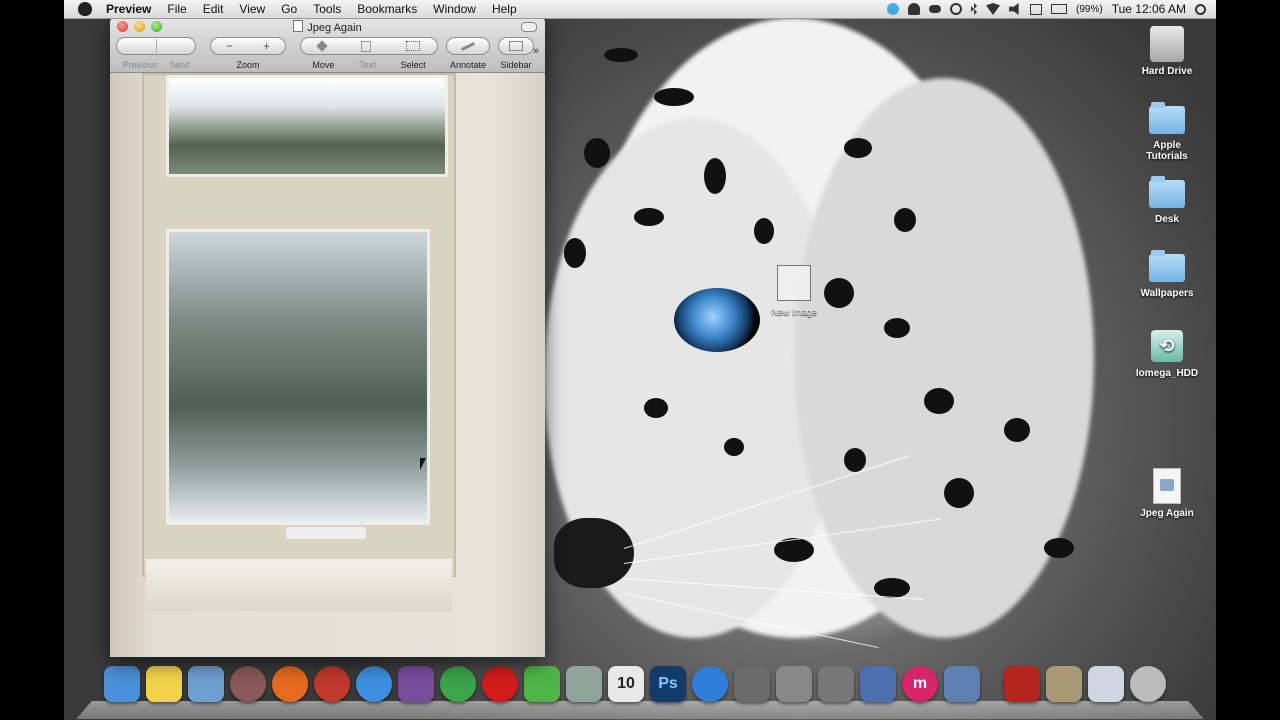  I want to click on new-image-file-icon, so click(794, 283).